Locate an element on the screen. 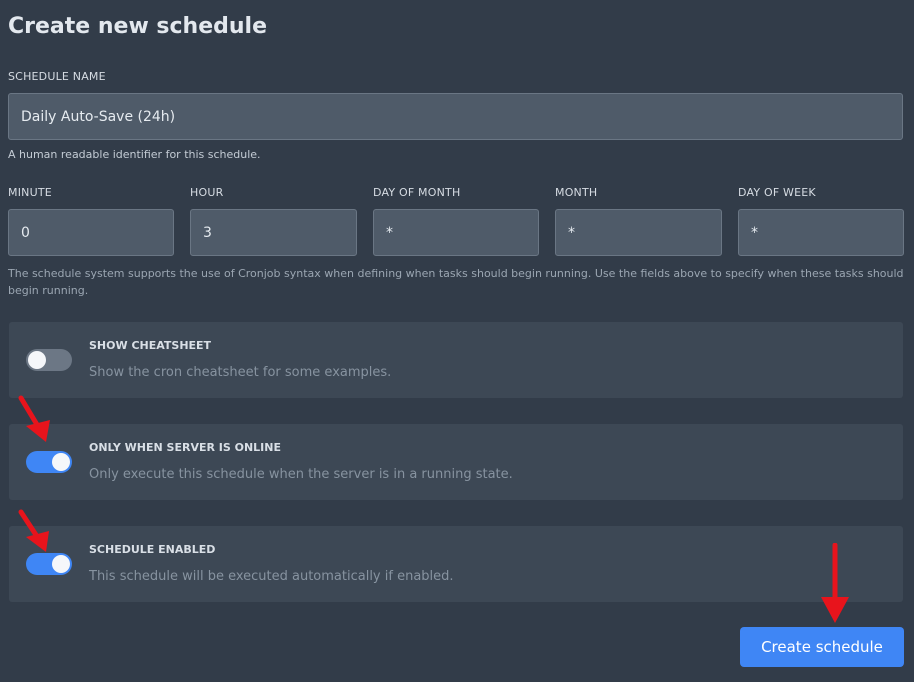 The height and width of the screenshot is (682, 914). only-online-toggle is located at coordinates (49, 462).